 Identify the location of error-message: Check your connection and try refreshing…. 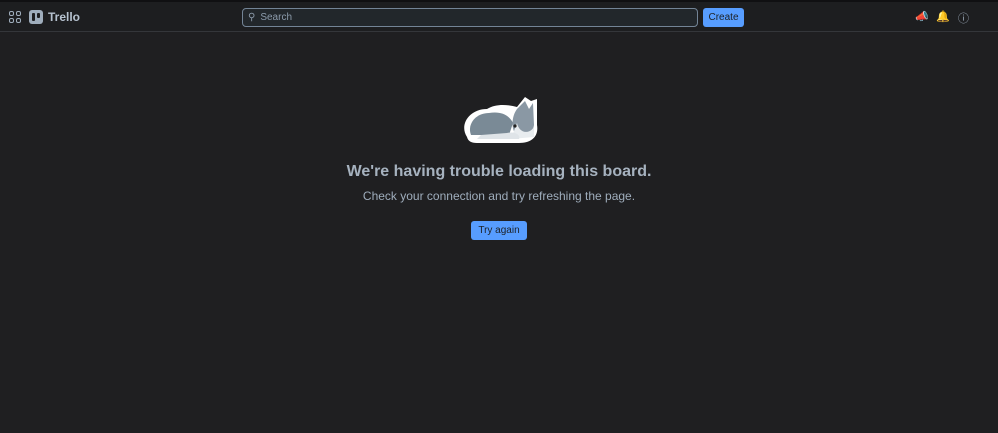
(499, 196).